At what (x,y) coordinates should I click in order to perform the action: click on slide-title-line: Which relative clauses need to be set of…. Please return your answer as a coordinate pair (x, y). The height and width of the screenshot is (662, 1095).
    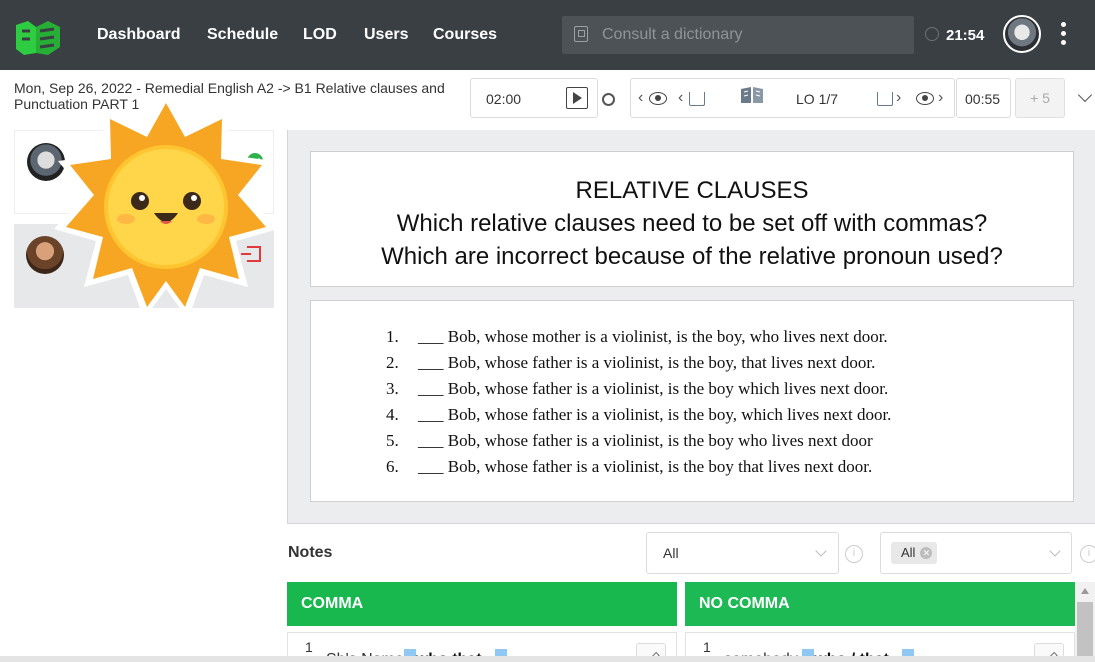
    Looking at the image, I should click on (692, 223).